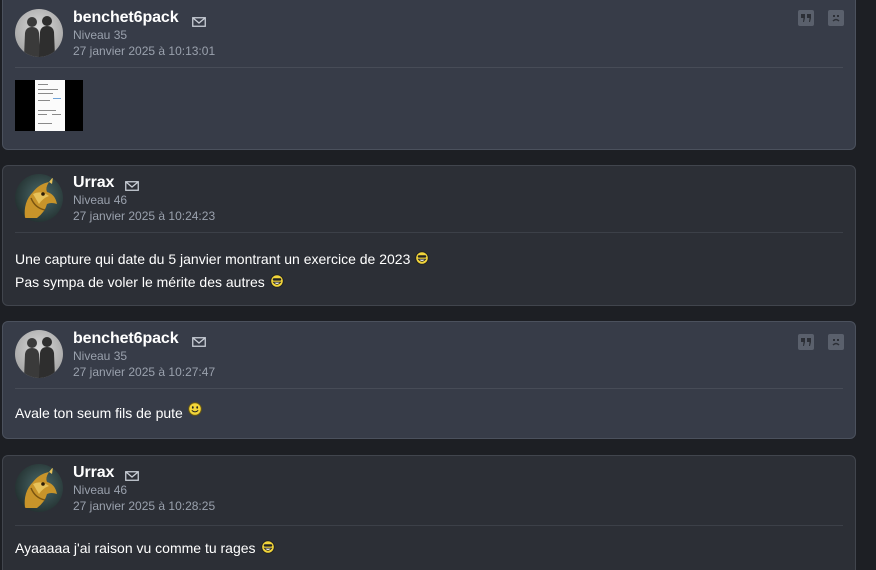 This screenshot has height=570, width=876. Describe the element at coordinates (144, 216) in the screenshot. I see `post-date: 27 janvier 2025 à 10:24:23` at that location.